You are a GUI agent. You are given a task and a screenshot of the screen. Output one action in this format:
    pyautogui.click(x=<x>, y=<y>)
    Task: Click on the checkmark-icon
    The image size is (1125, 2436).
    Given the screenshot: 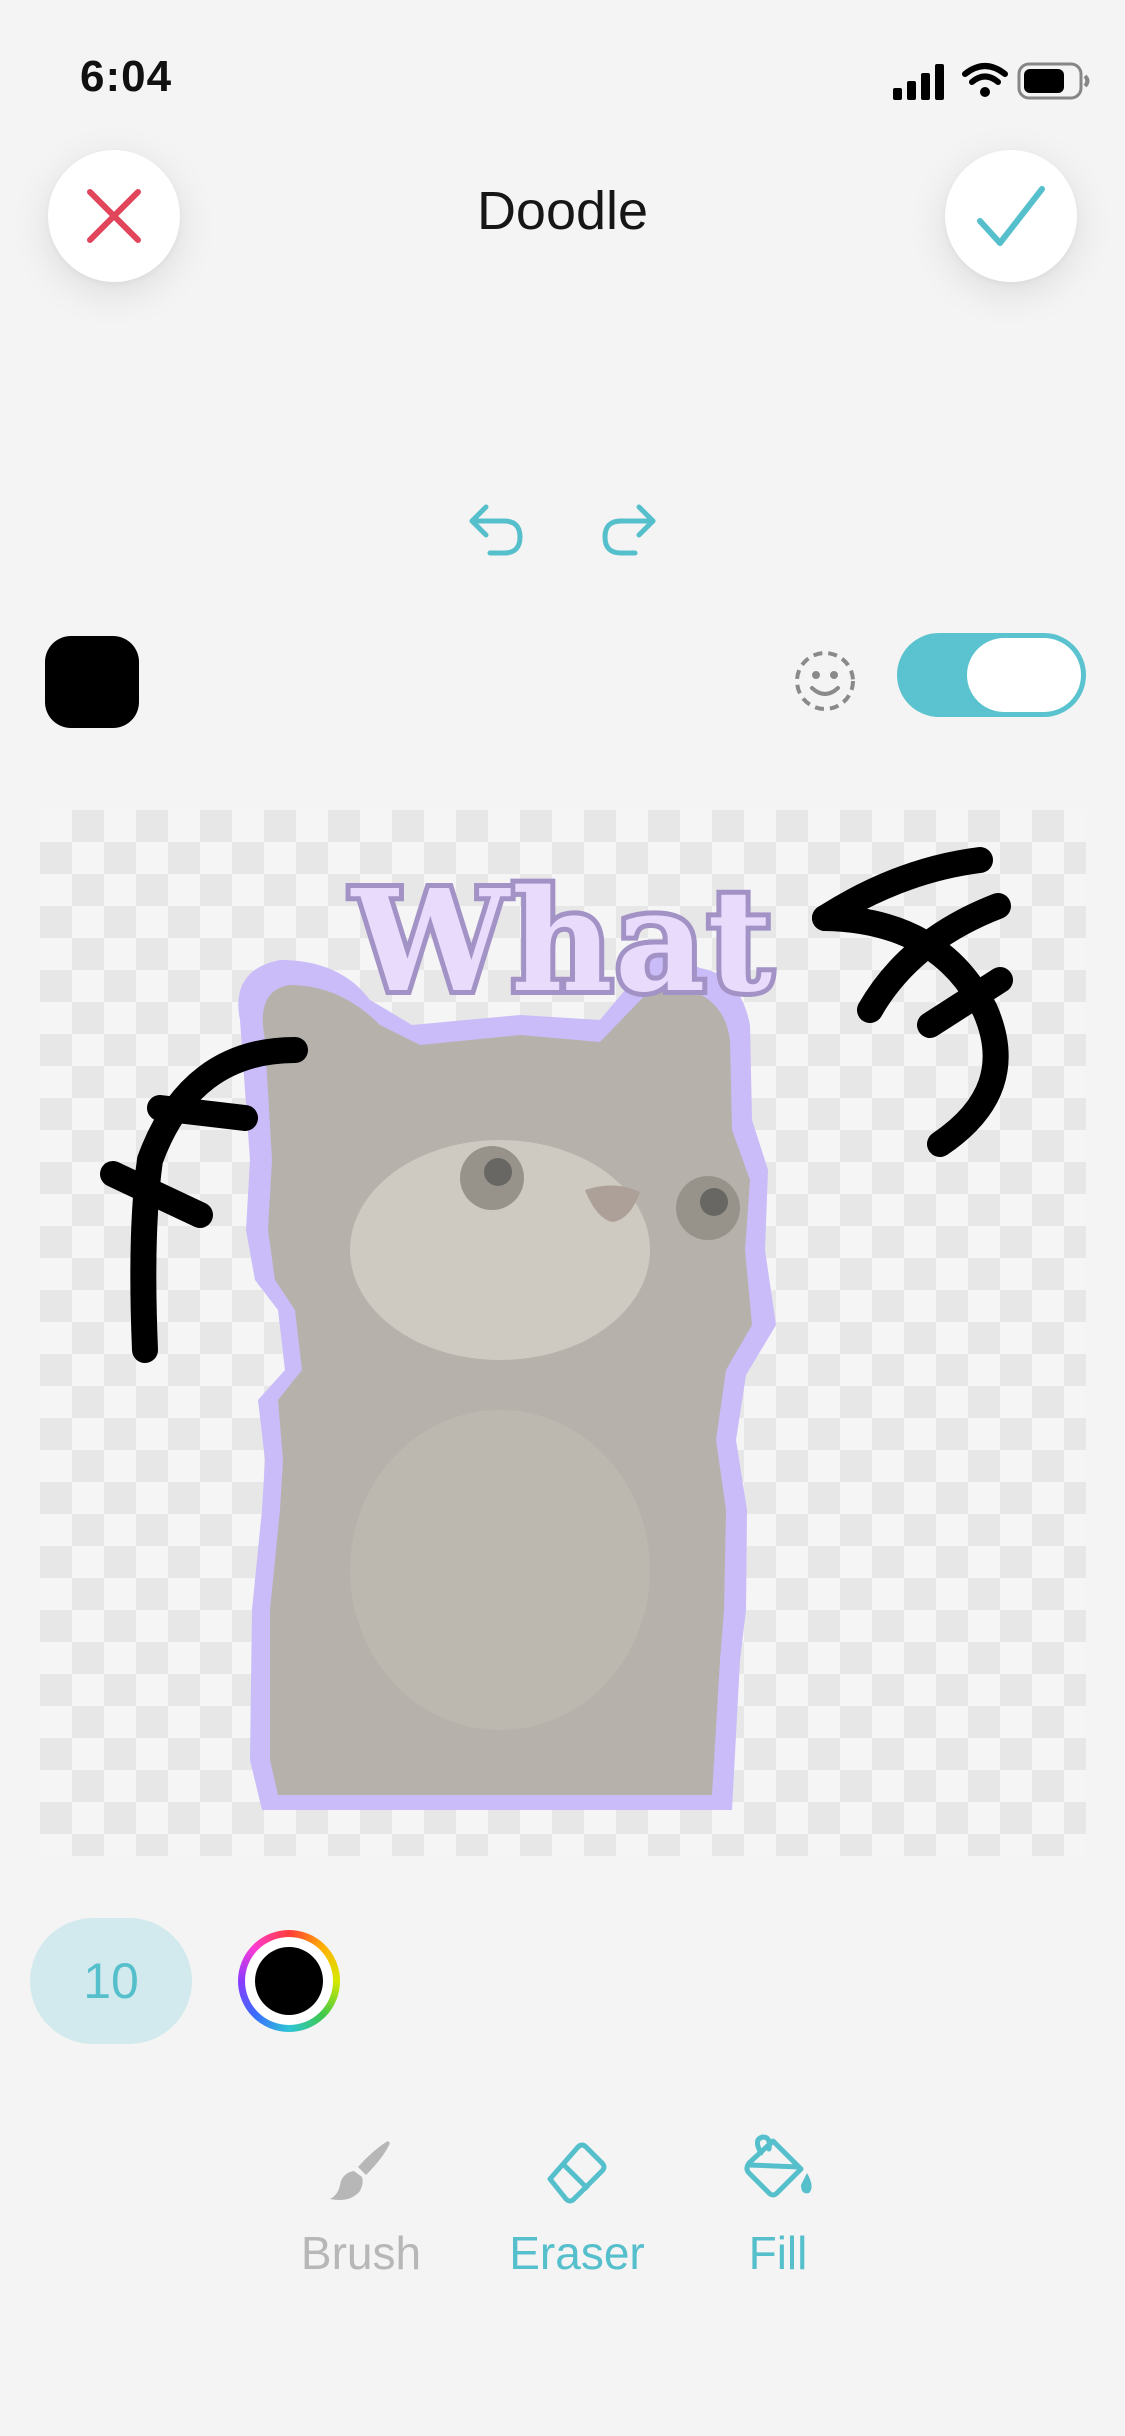 What is the action you would take?
    pyautogui.click(x=1011, y=216)
    